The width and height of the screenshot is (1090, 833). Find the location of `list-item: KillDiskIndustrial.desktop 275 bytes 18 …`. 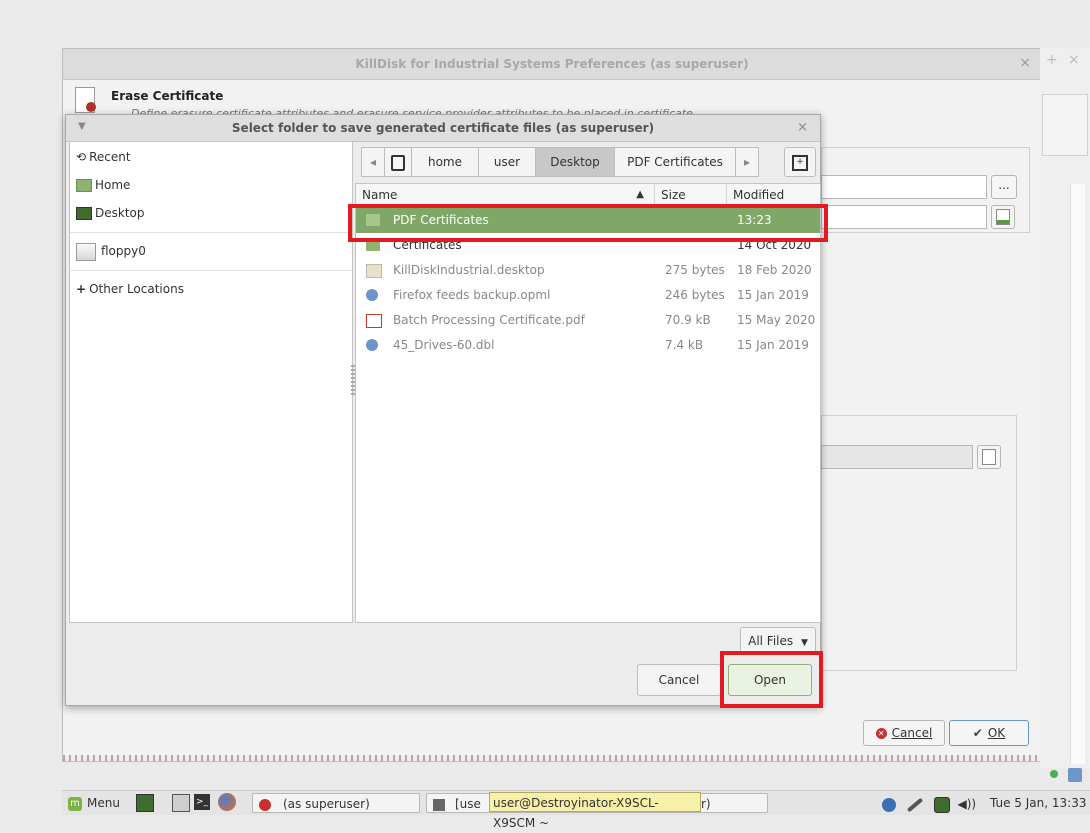

list-item: KillDiskIndustrial.desktop 275 bytes 18 … is located at coordinates (588, 270).